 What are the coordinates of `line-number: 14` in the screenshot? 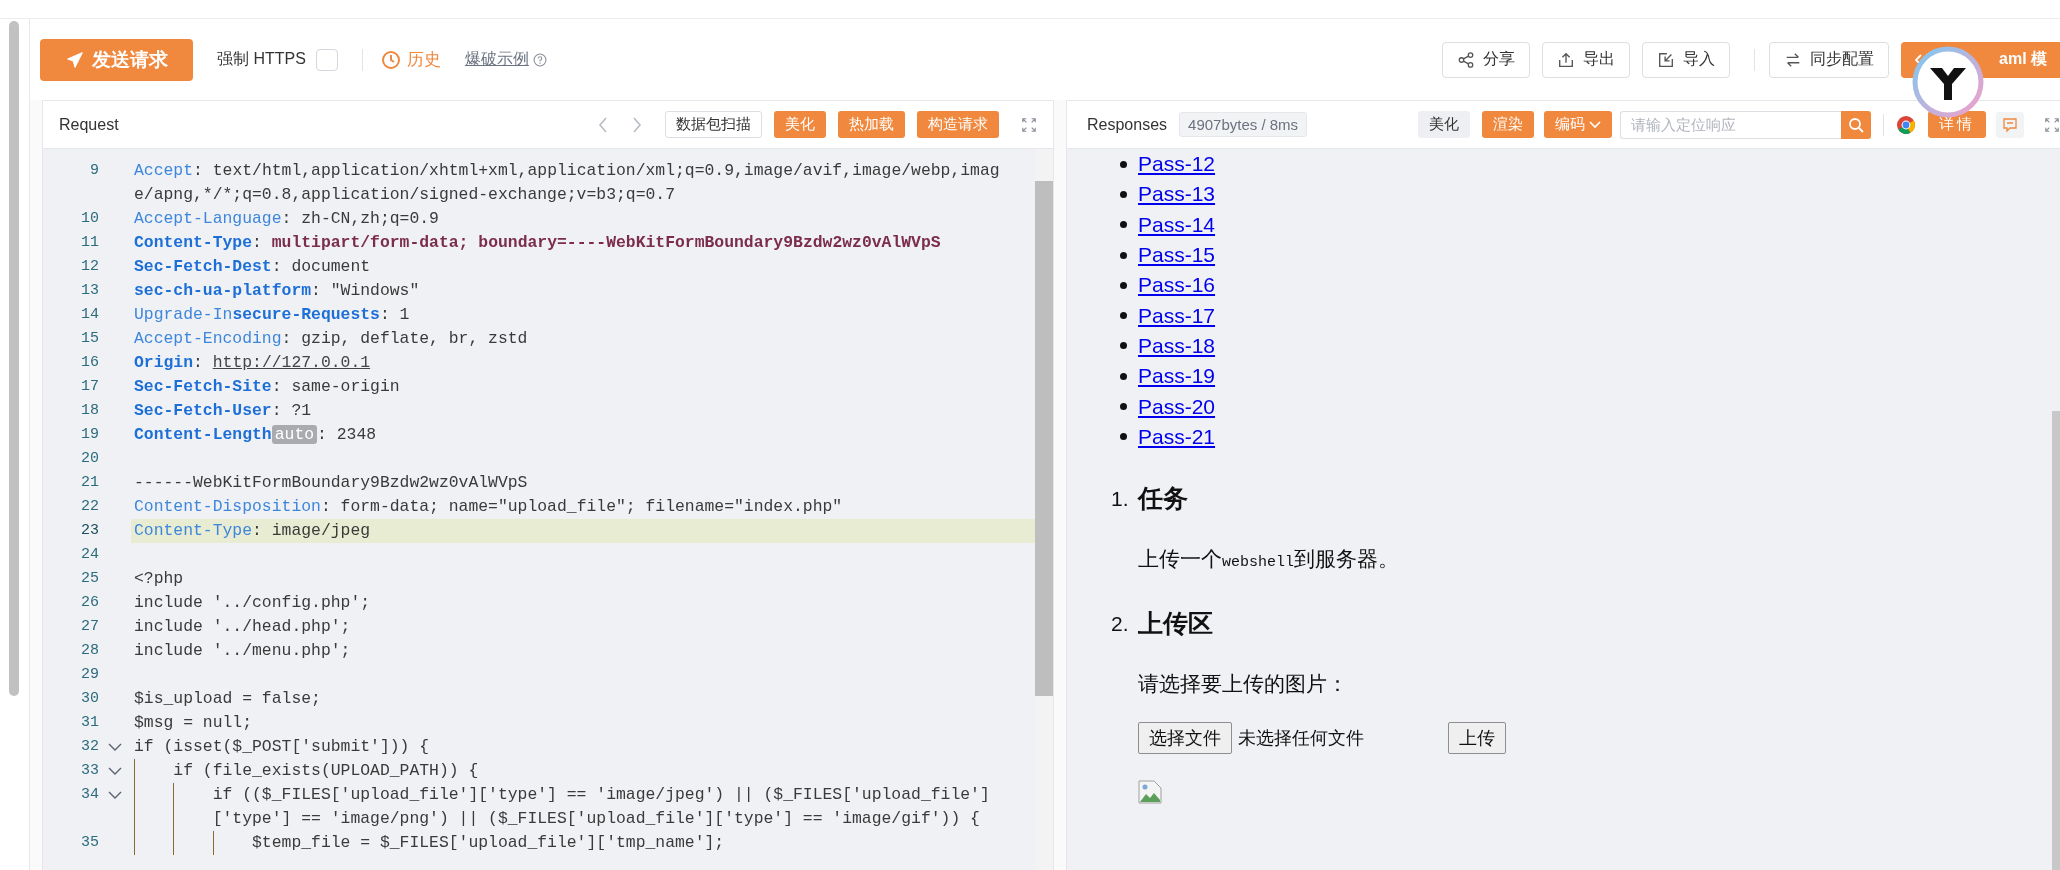 It's located at (89, 315).